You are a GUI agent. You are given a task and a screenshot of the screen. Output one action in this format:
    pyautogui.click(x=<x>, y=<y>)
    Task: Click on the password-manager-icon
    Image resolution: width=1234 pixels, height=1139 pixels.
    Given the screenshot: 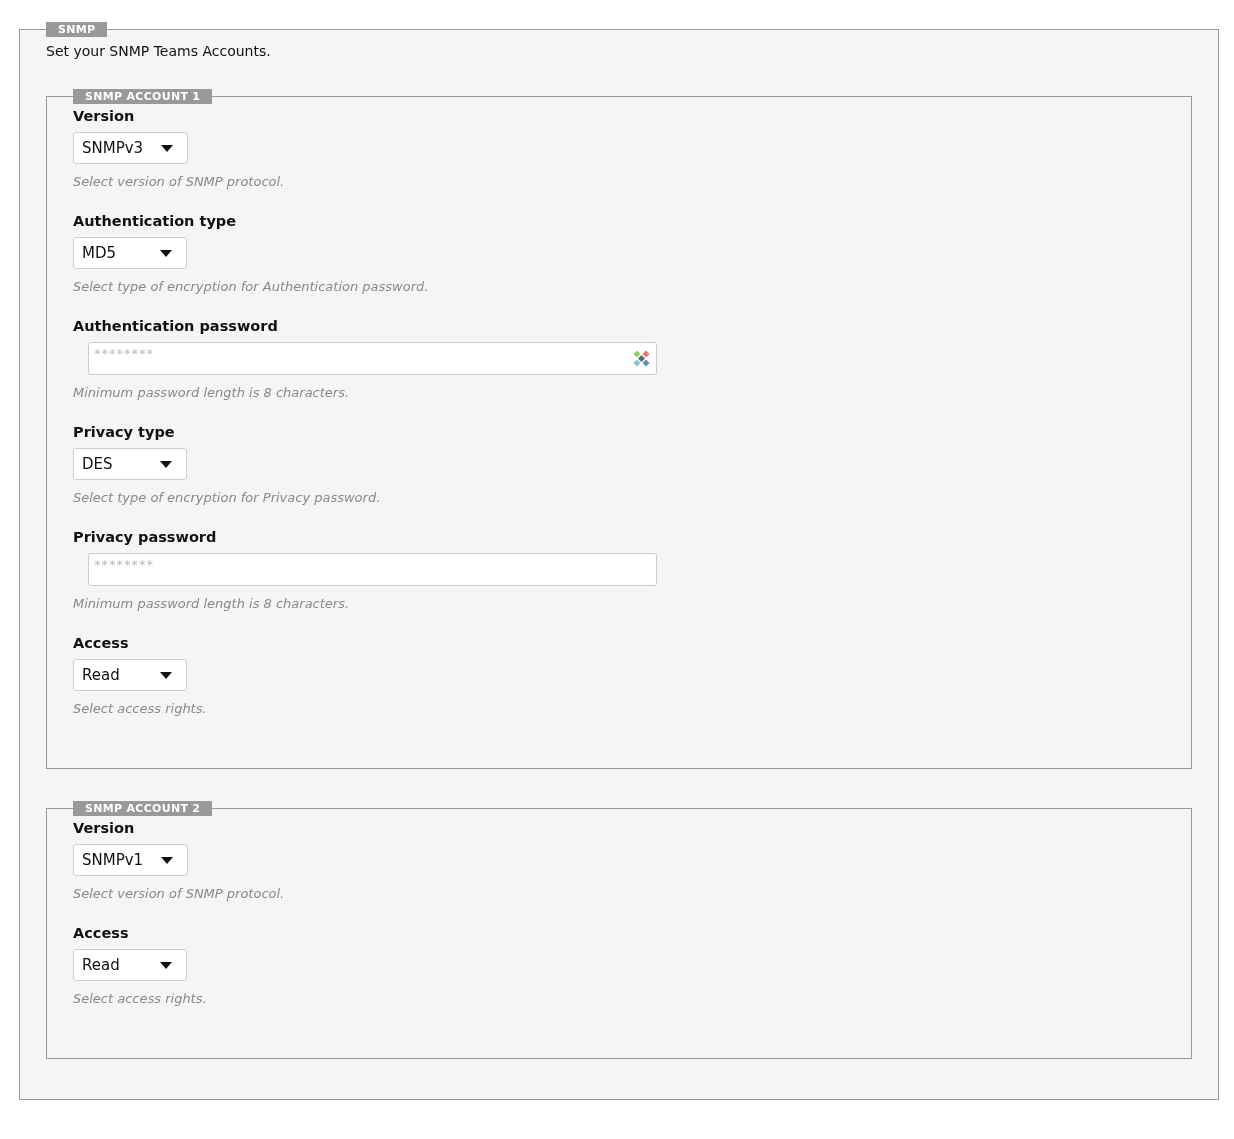 What is the action you would take?
    pyautogui.click(x=641, y=358)
    